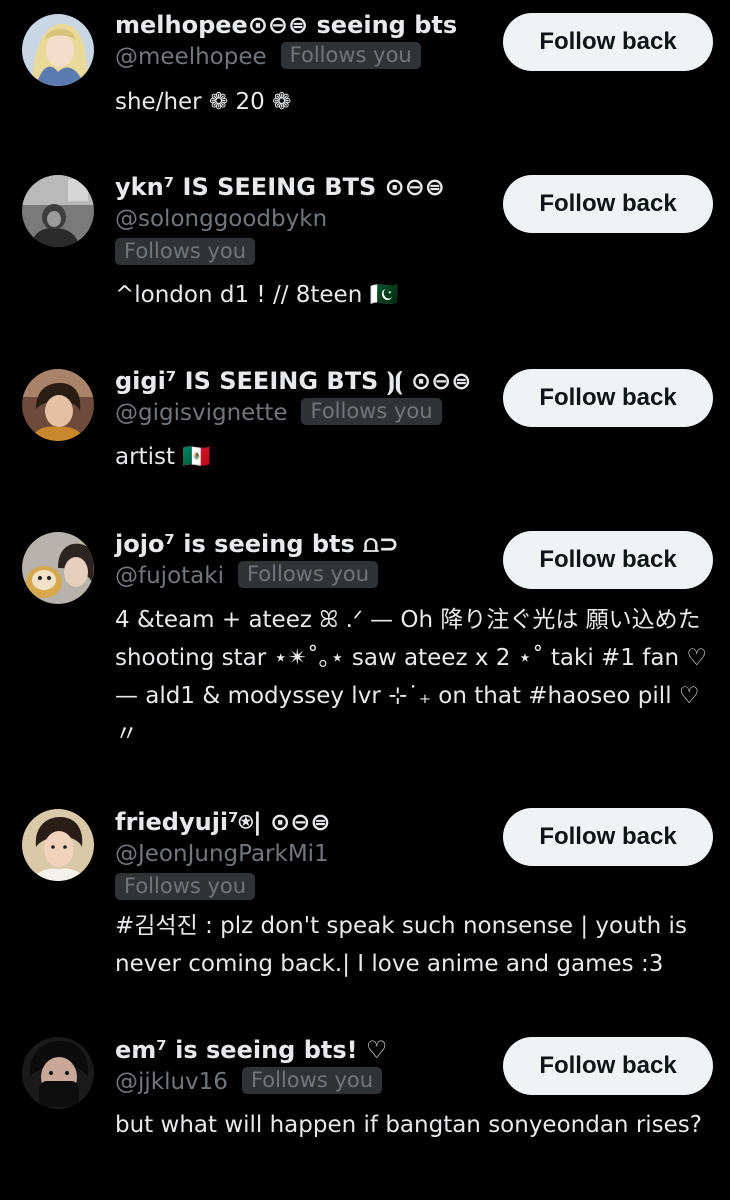 The width and height of the screenshot is (730, 1200). What do you see at coordinates (191, 57) in the screenshot?
I see `user-handle: @meelhopee` at bounding box center [191, 57].